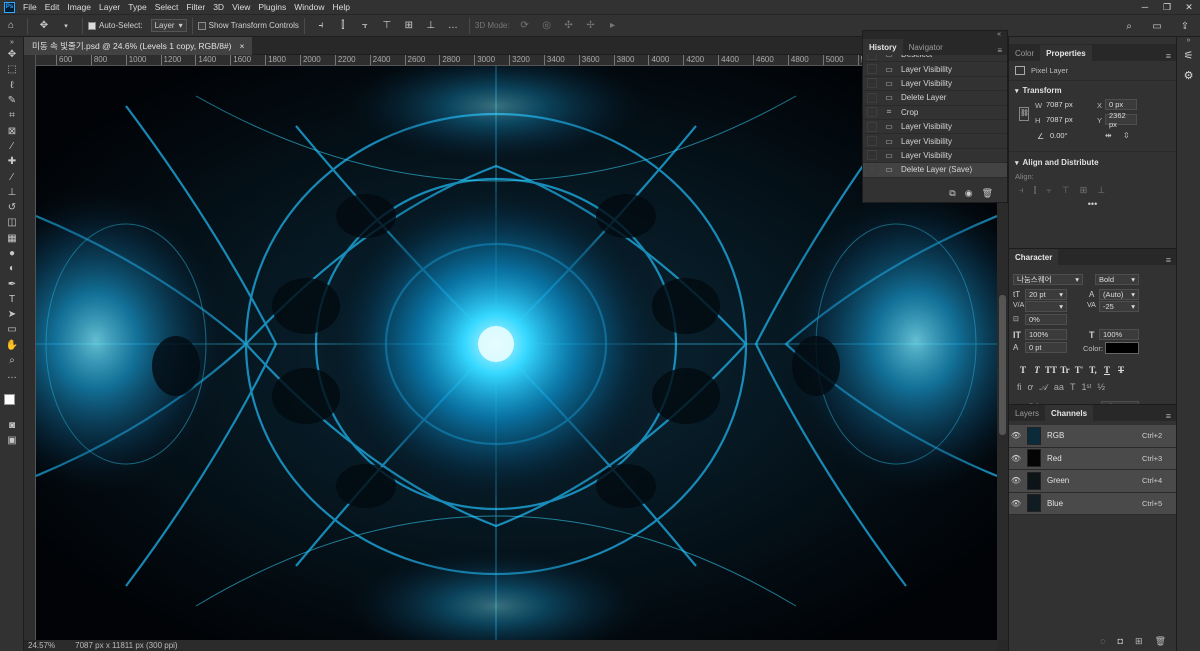 The height and width of the screenshot is (651, 1200). What do you see at coordinates (1119, 306) in the screenshot?
I see `tracking-field: -25 ▾` at bounding box center [1119, 306].